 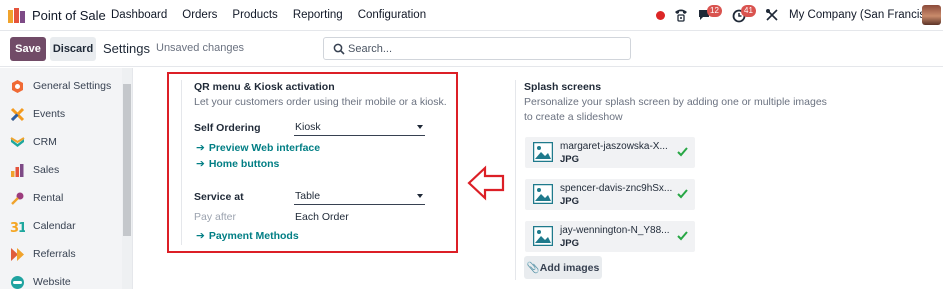 I want to click on menu-orders: Orders, so click(x=199, y=15).